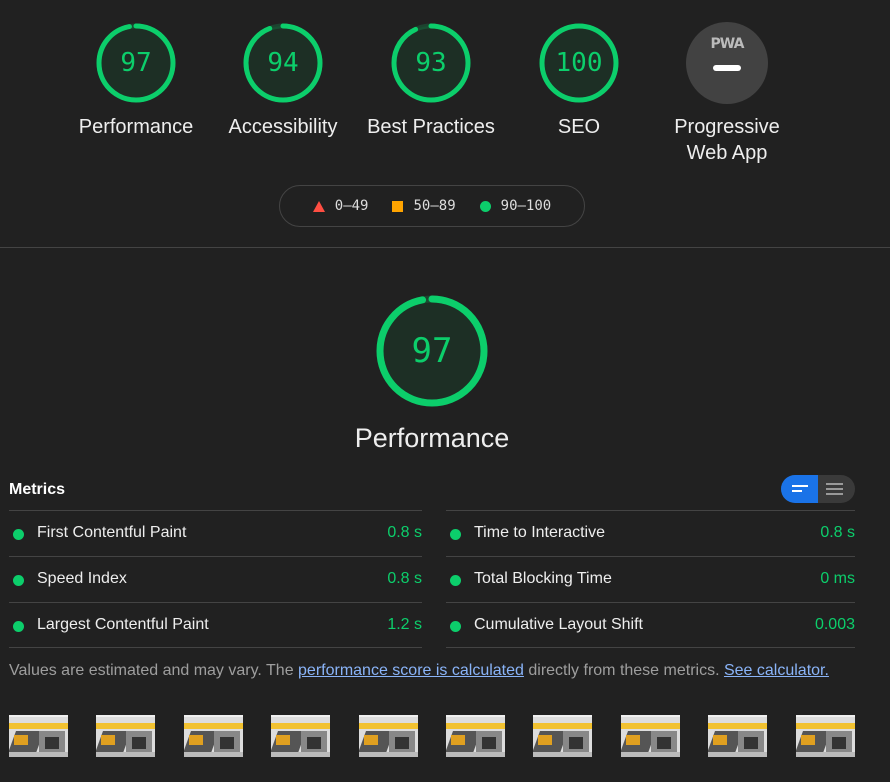 The width and height of the screenshot is (890, 782). I want to click on legend-average-label: 50–89, so click(434, 206).